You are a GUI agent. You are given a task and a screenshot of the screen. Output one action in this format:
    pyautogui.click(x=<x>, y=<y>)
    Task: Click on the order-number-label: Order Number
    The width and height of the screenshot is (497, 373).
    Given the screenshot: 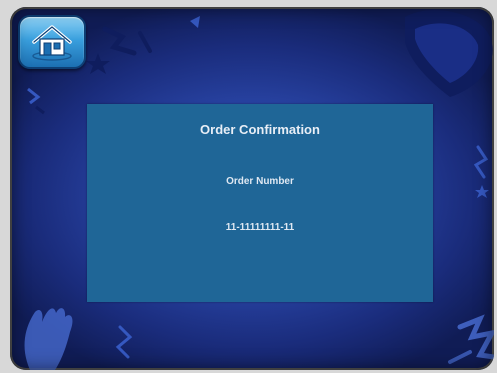 What is the action you would take?
    pyautogui.click(x=260, y=181)
    